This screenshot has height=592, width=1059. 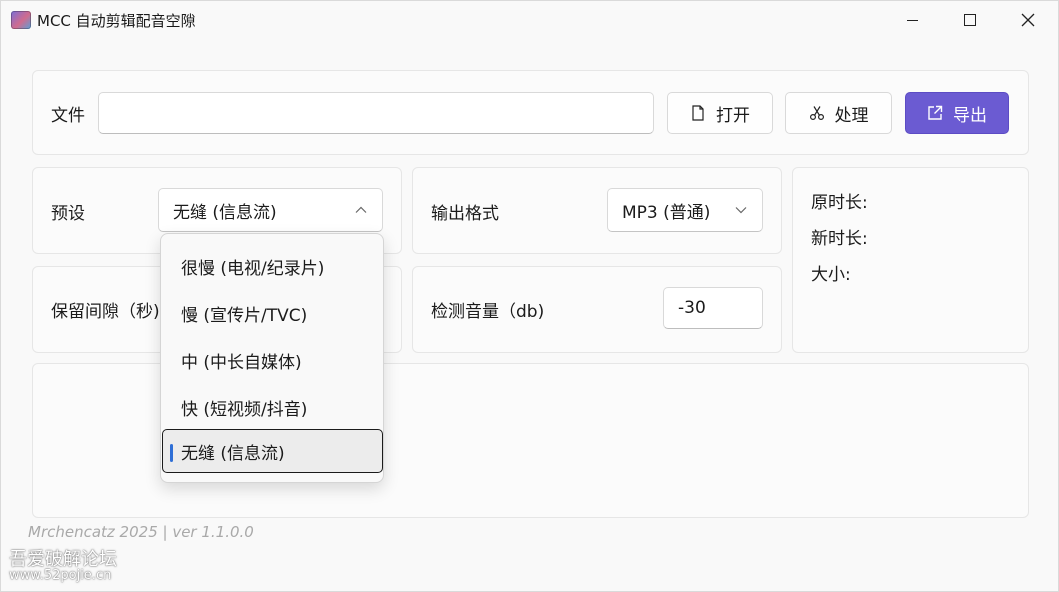 What do you see at coordinates (68, 214) in the screenshot?
I see `preset-label: 预设` at bounding box center [68, 214].